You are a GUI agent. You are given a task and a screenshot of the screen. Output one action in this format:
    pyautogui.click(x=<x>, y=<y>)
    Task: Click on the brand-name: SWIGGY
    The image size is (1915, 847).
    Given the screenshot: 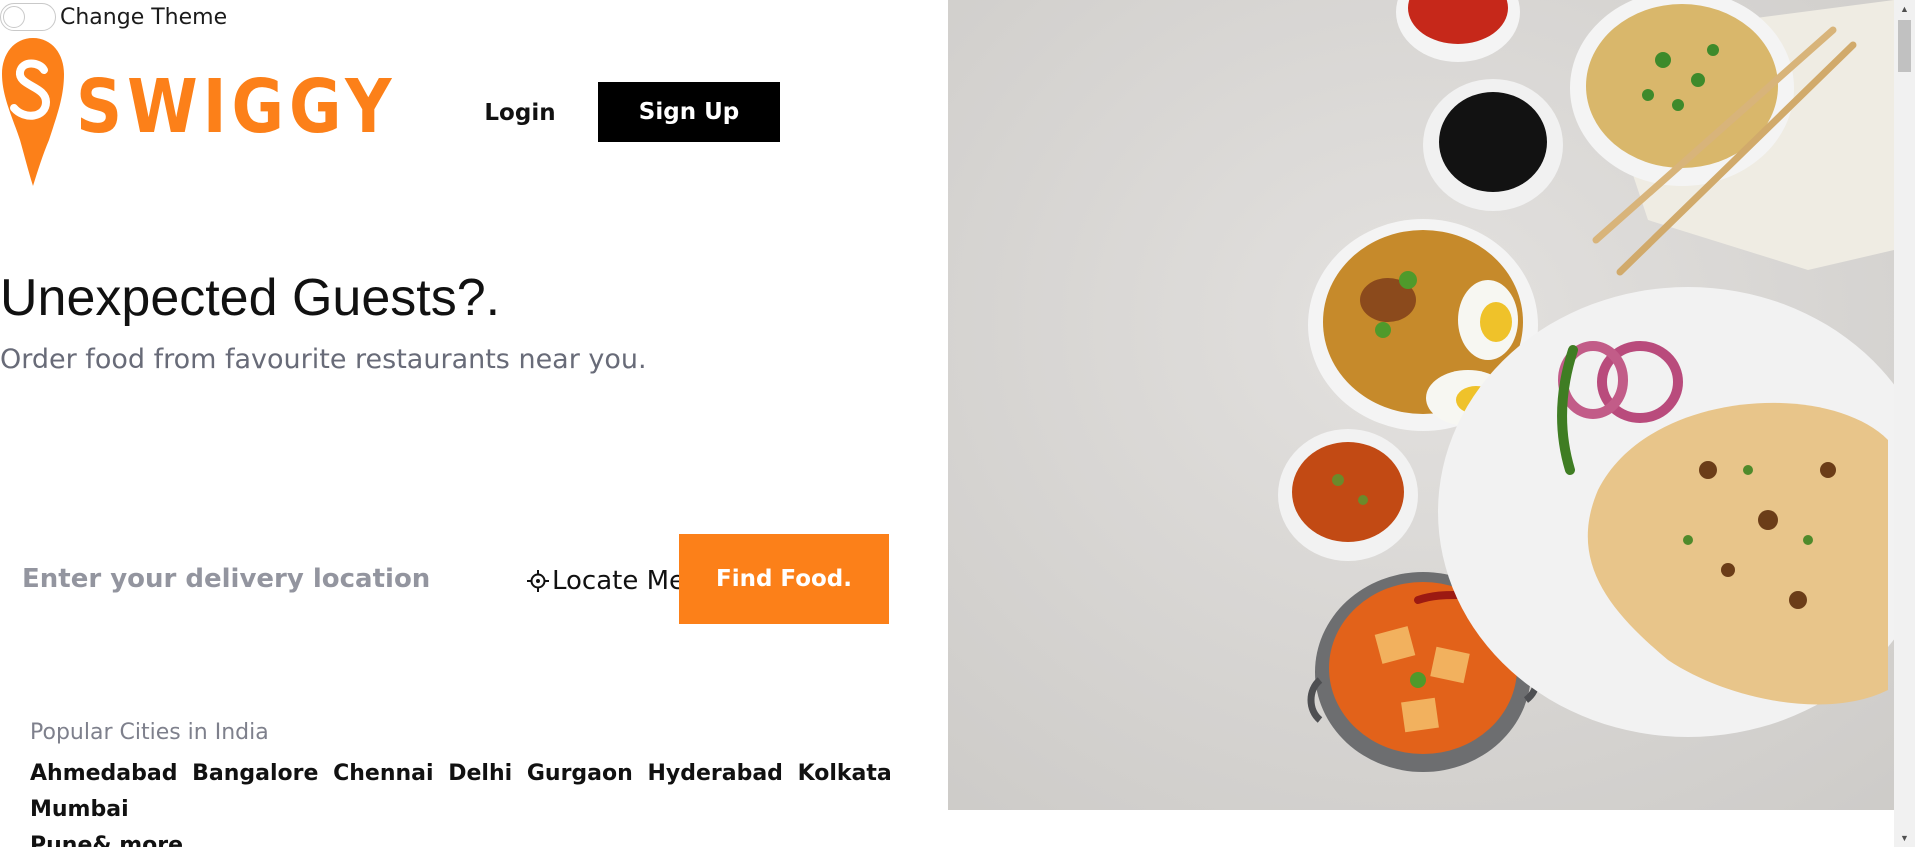 What is the action you would take?
    pyautogui.click(x=236, y=108)
    